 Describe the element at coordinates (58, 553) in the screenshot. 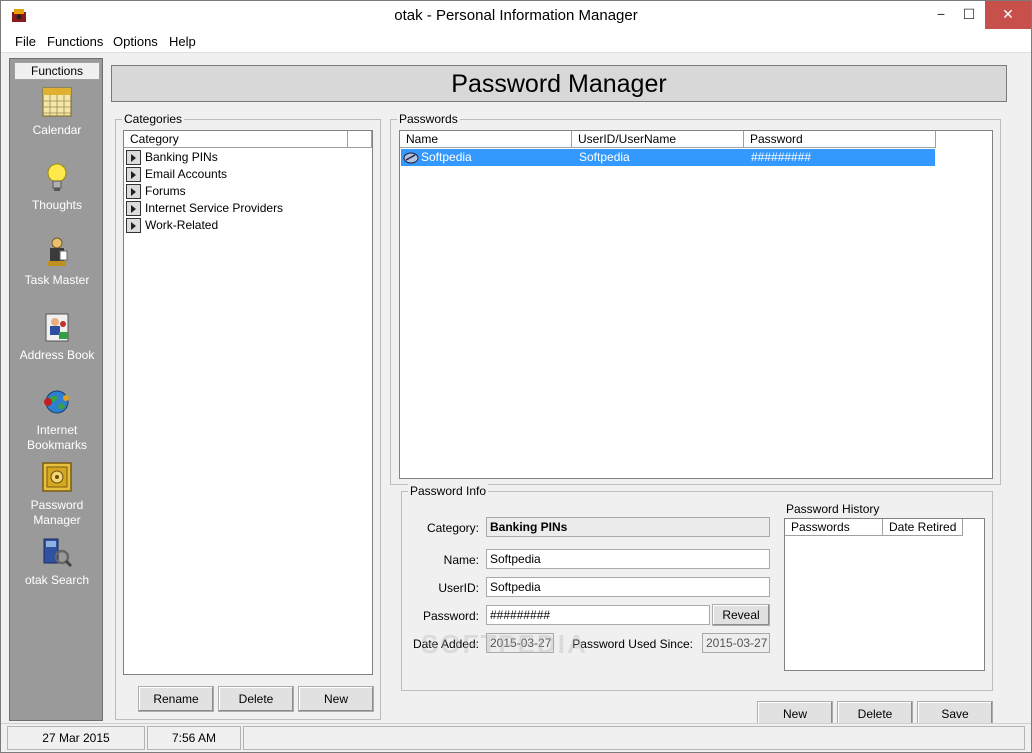

I see `search-icon` at that location.